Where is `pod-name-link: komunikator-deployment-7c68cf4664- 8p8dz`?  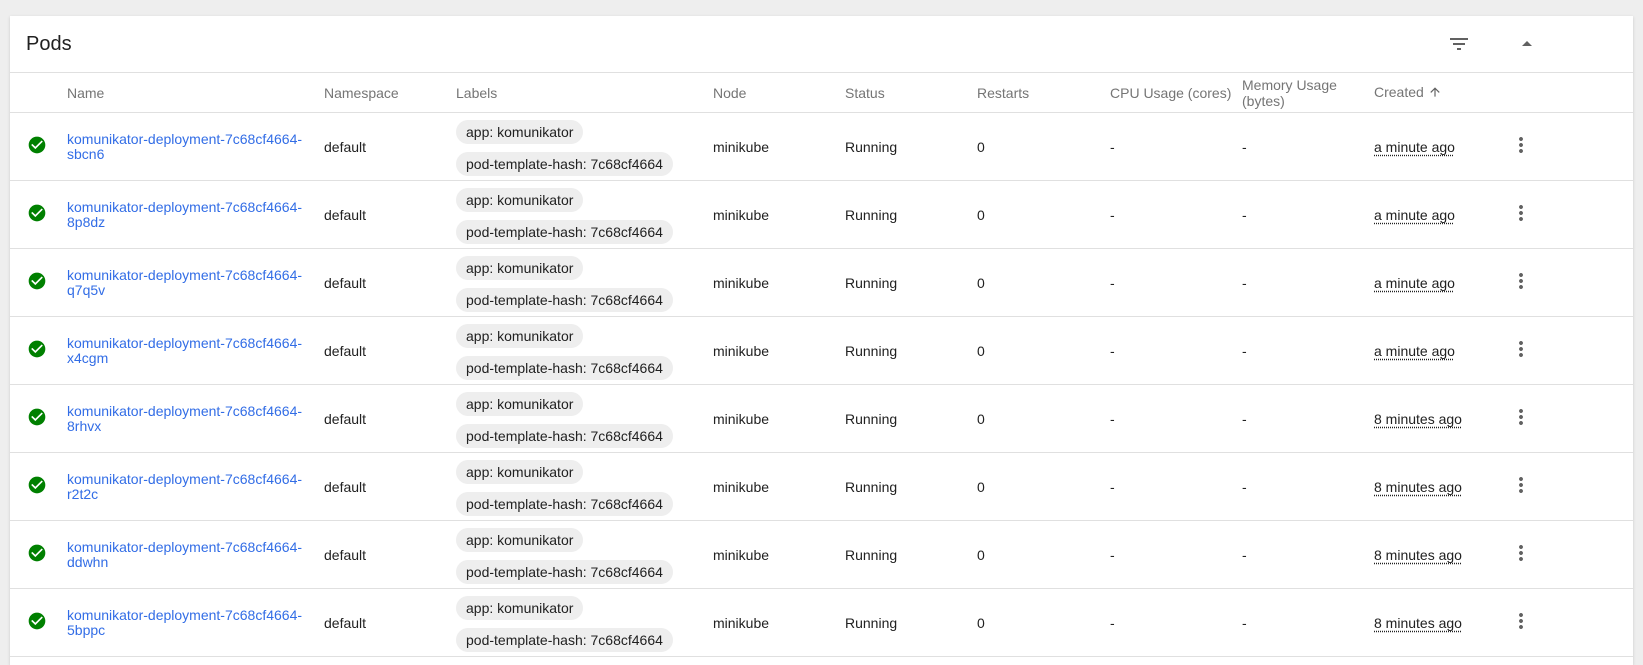 pod-name-link: komunikator-deployment-7c68cf4664- 8p8dz is located at coordinates (187, 214).